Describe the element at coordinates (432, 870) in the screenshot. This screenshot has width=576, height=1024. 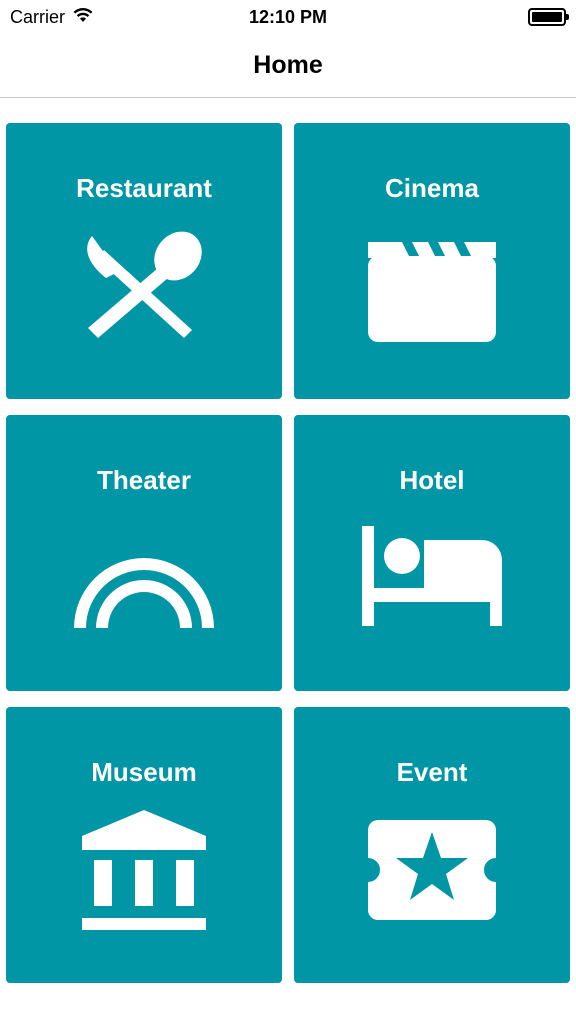
I see `ticket-star-icon` at that location.